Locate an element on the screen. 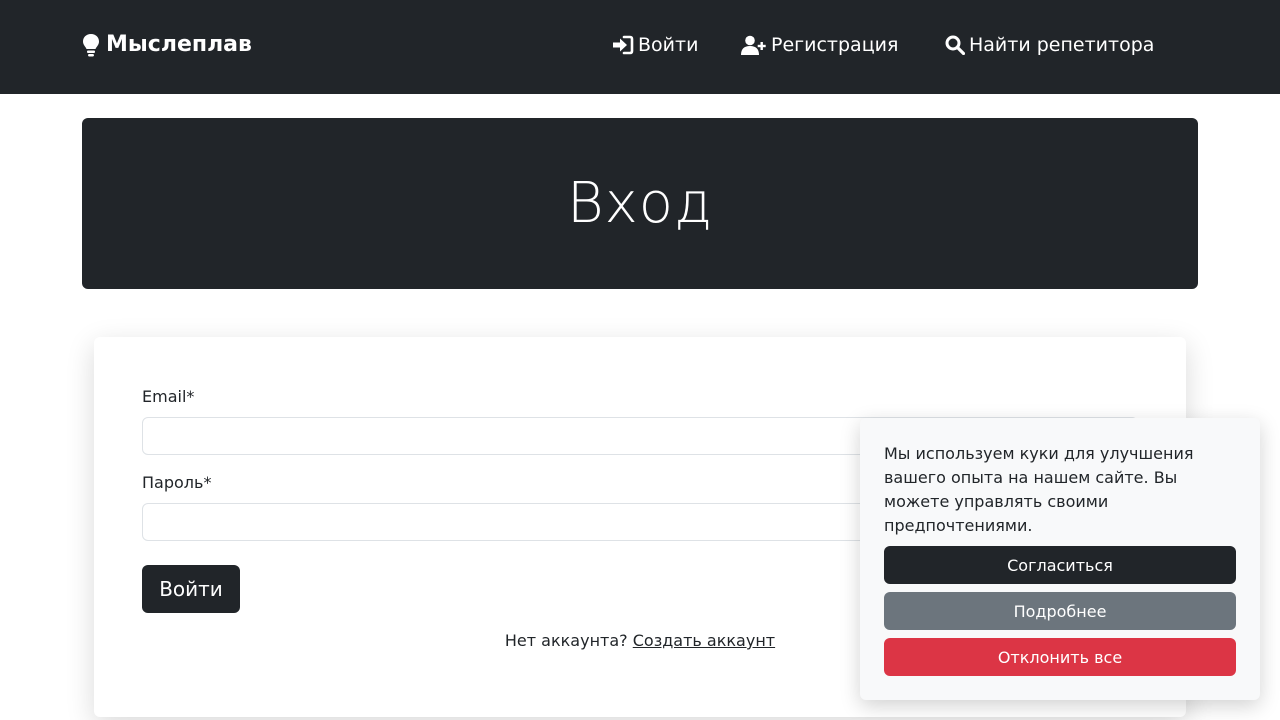  nav-login-label: Войти is located at coordinates (668, 45).